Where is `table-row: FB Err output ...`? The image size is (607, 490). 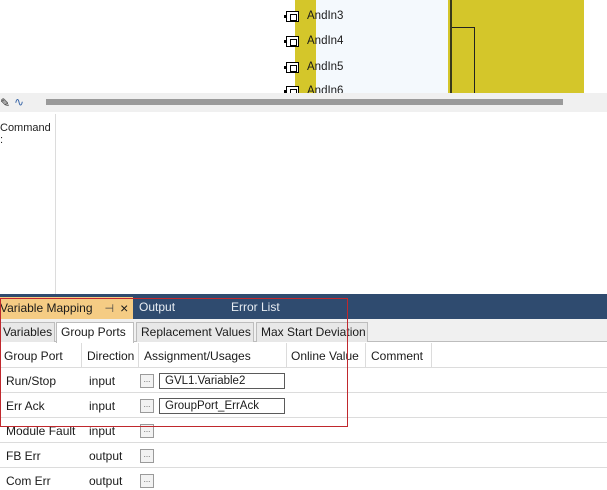
table-row: FB Err output ... is located at coordinates (303, 455).